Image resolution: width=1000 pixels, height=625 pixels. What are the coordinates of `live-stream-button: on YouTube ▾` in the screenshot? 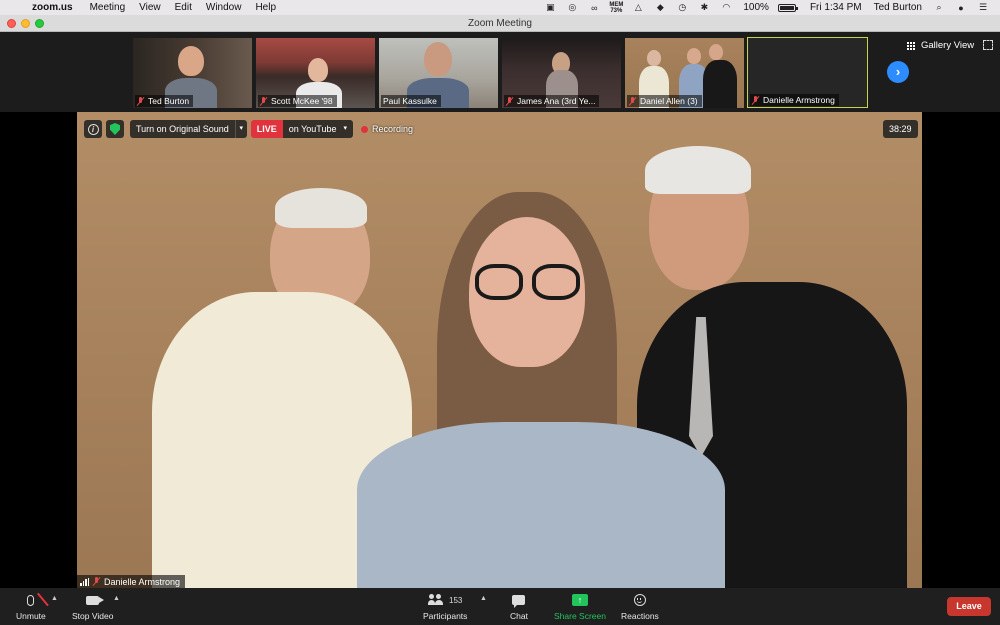 It's located at (317, 129).